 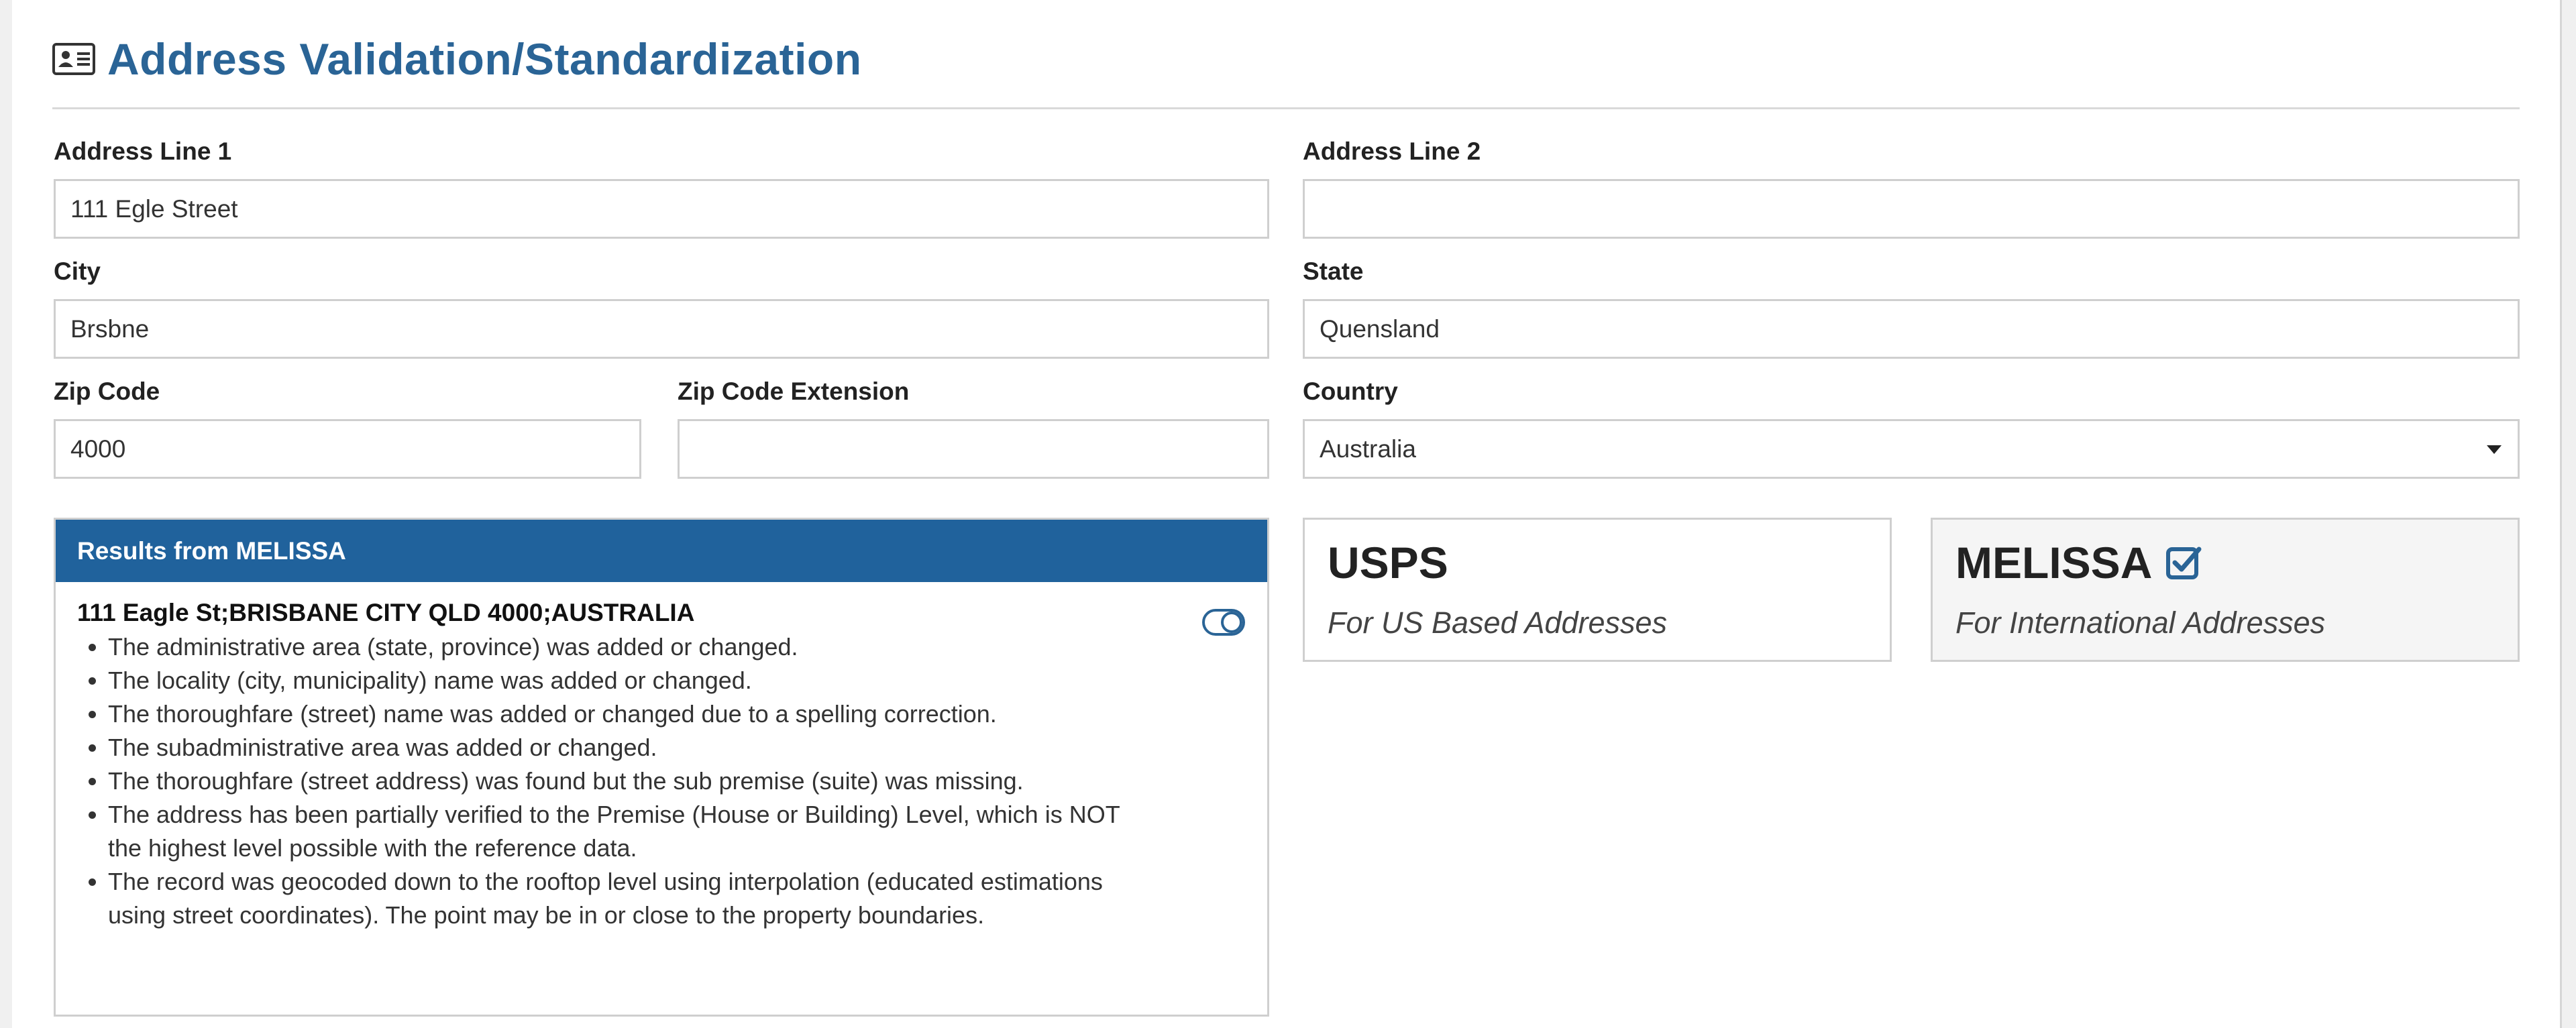 I want to click on zip-code-extension-input, so click(x=973, y=449).